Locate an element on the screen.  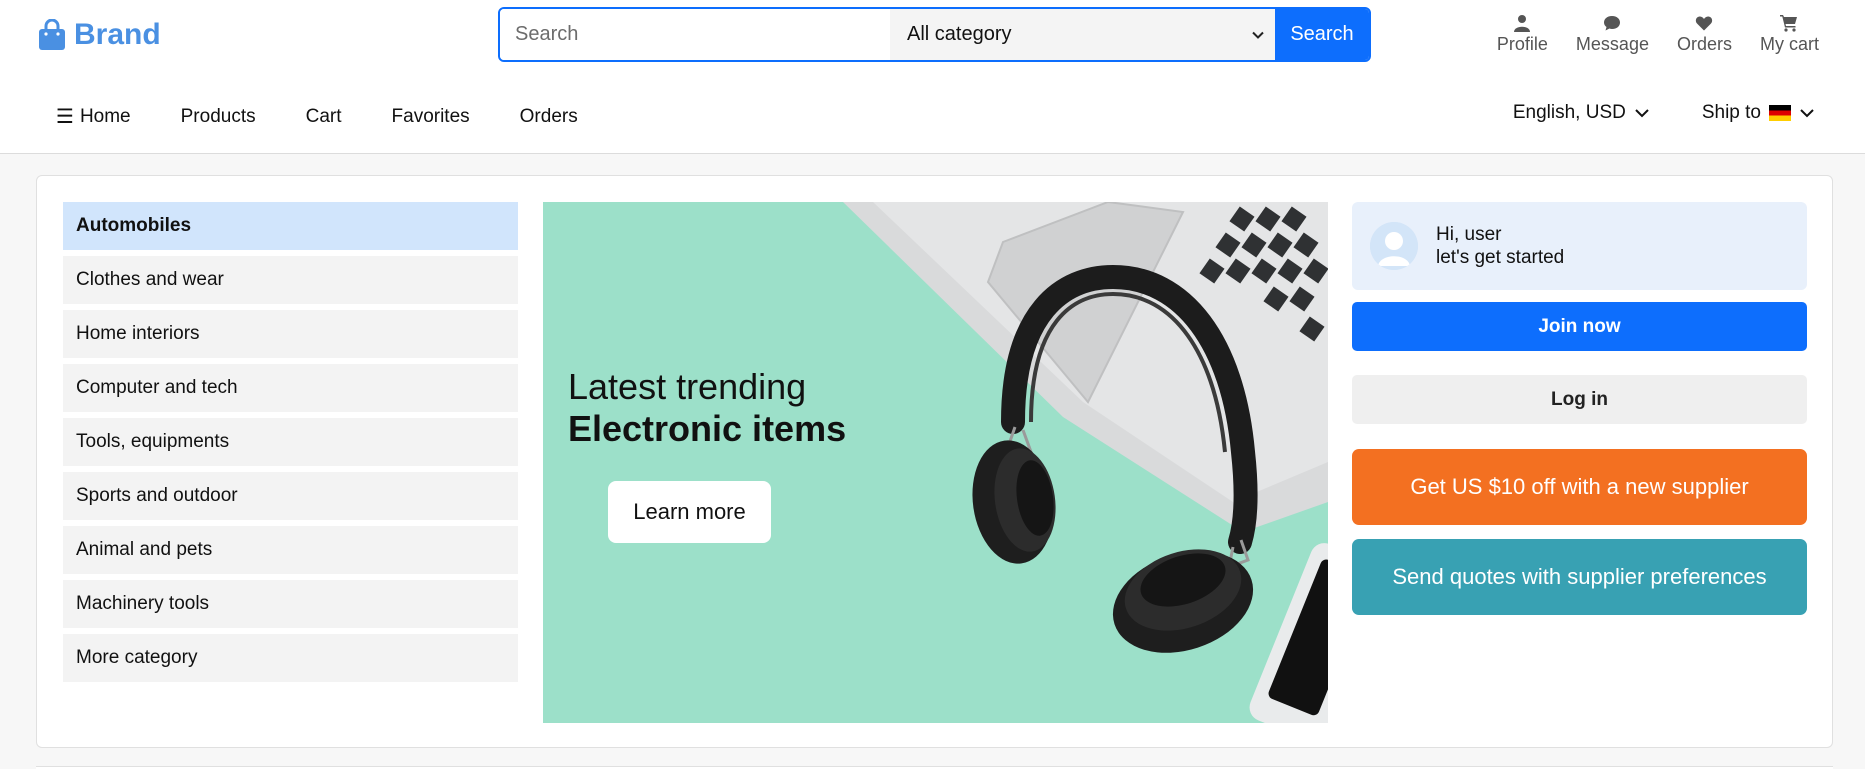
category-item-clothes: Clothes and wear is located at coordinates (290, 280).